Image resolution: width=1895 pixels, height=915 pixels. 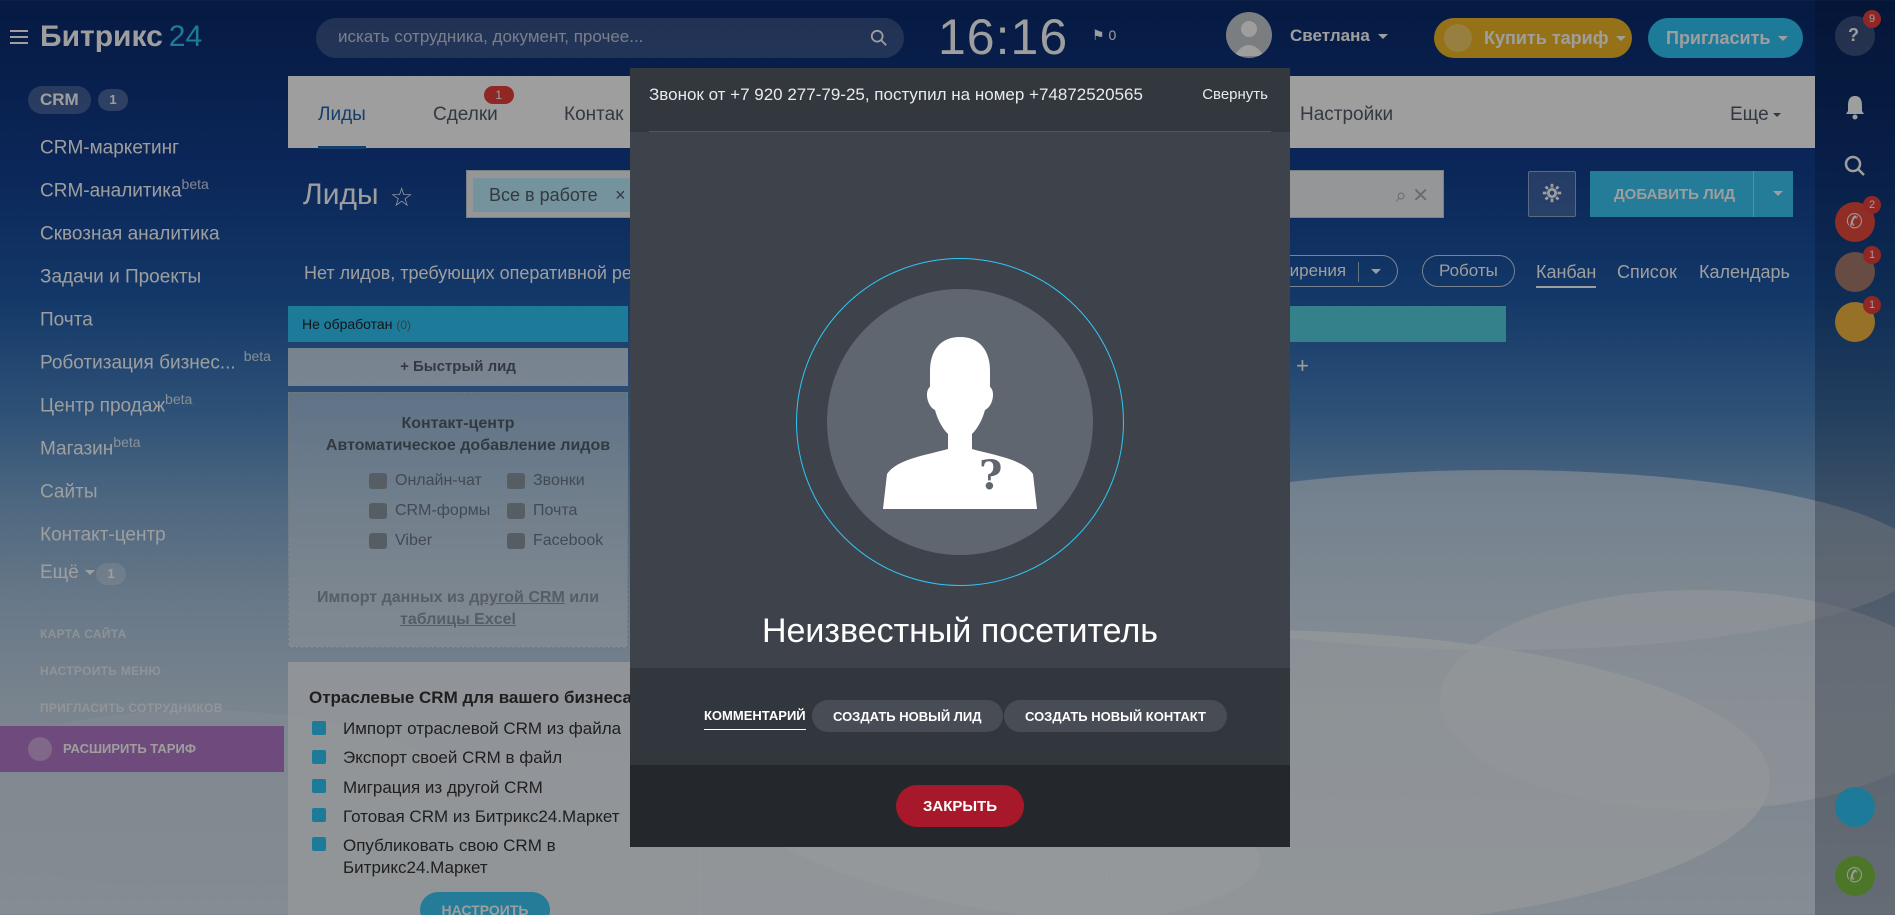 What do you see at coordinates (960, 631) in the screenshot?
I see `caller-name: Неизвестный посетитель` at bounding box center [960, 631].